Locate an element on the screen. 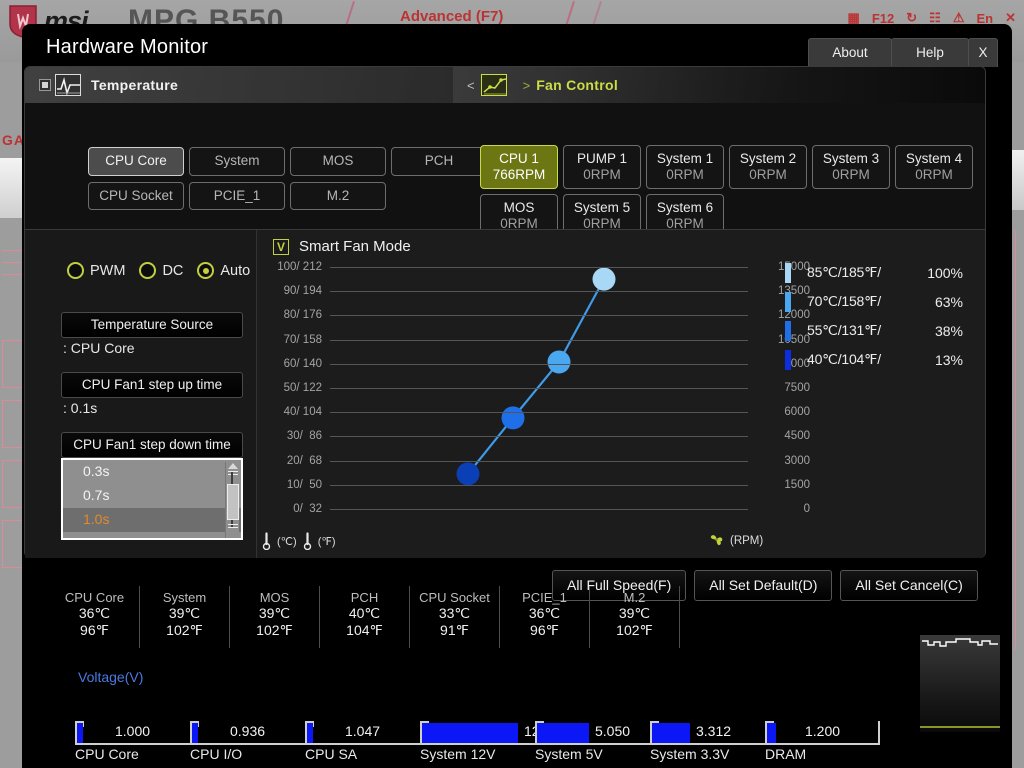  fan-tab-pump-1: PUMP 1 0RPM is located at coordinates (602, 167).